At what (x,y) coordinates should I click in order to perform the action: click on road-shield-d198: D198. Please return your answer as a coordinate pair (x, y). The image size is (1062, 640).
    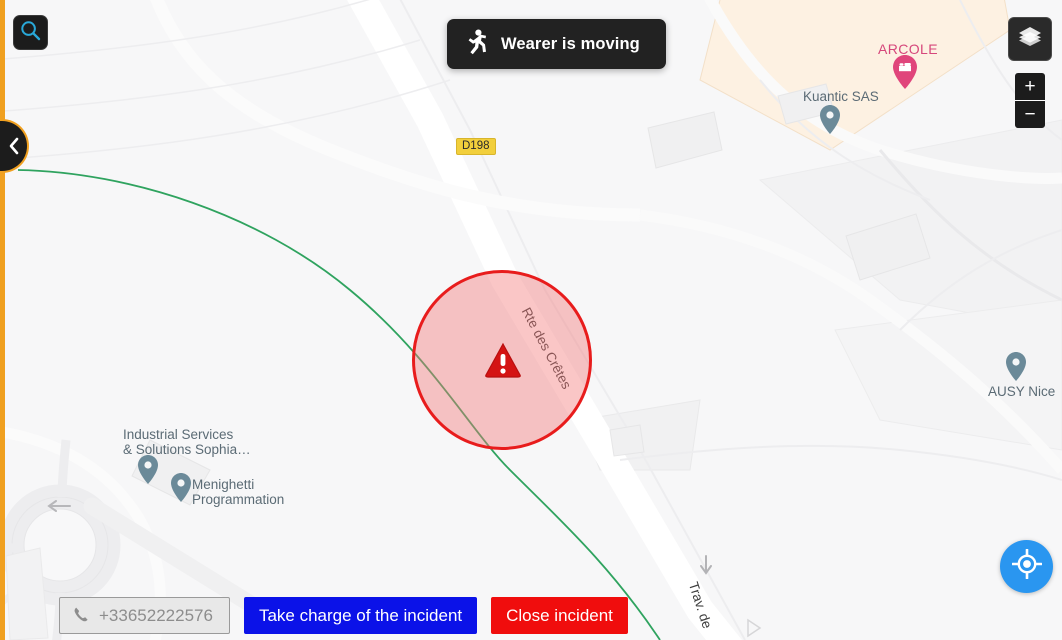
    Looking at the image, I should click on (476, 146).